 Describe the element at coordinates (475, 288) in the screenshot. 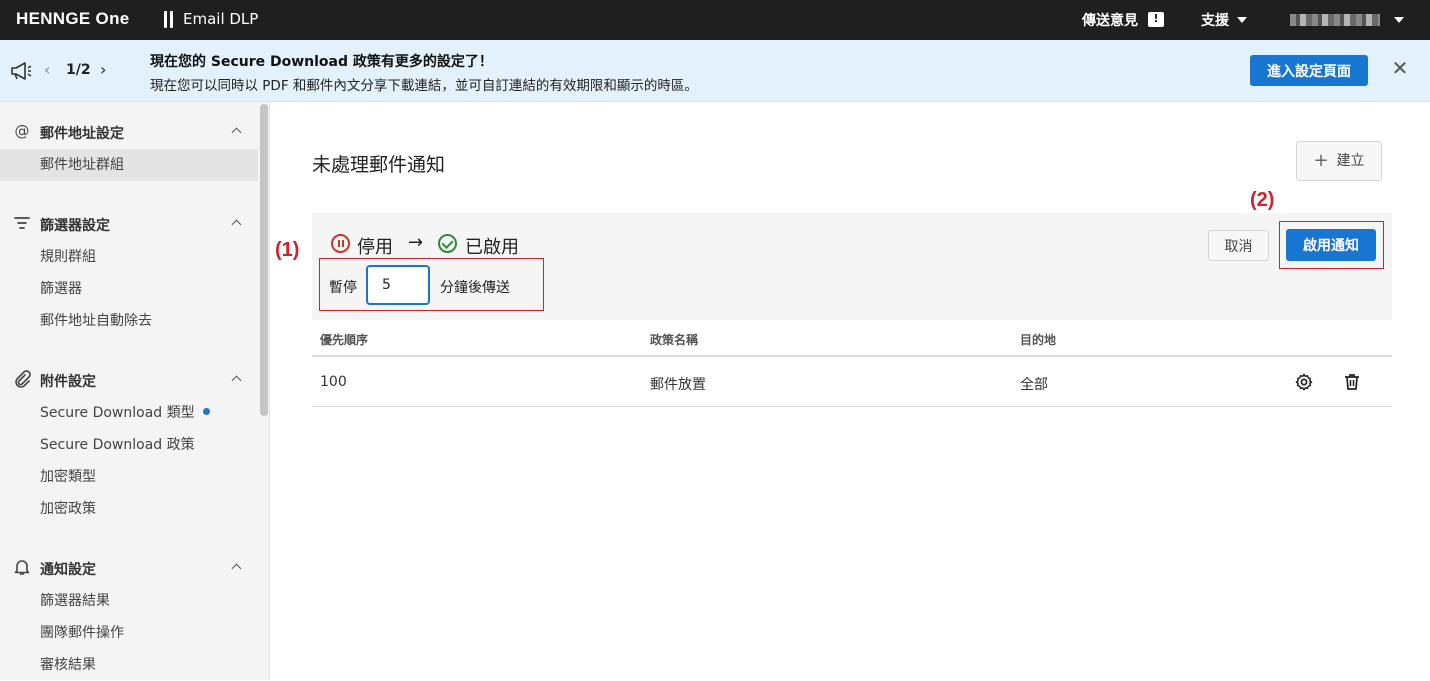

I see `pause-minutes-suffix: 分鐘後傳送` at that location.